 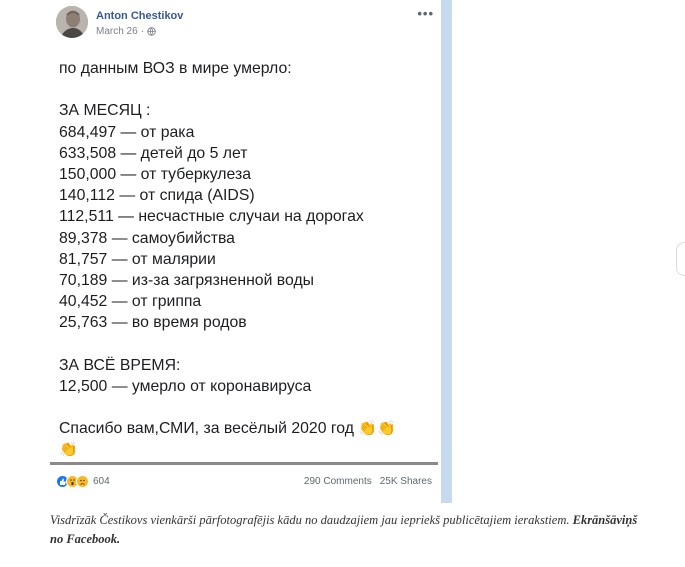 What do you see at coordinates (139, 16) in the screenshot?
I see `post-author-name: Anton Chestikov` at bounding box center [139, 16].